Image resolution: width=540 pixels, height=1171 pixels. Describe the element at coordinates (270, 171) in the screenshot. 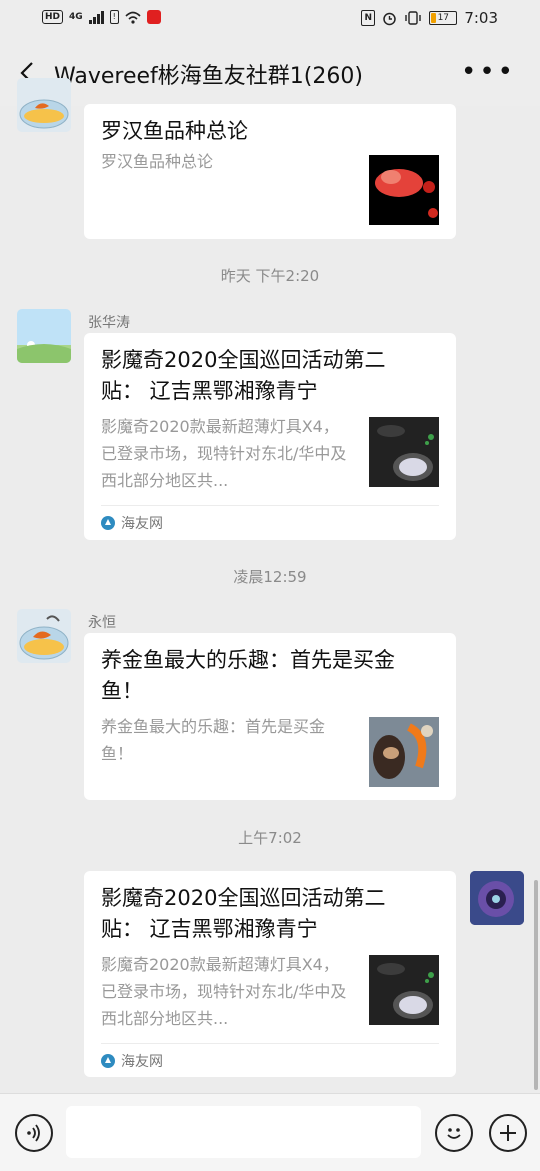

I see `link-card: 罗汉鱼品种总论 罗汉鱼品种总论` at that location.